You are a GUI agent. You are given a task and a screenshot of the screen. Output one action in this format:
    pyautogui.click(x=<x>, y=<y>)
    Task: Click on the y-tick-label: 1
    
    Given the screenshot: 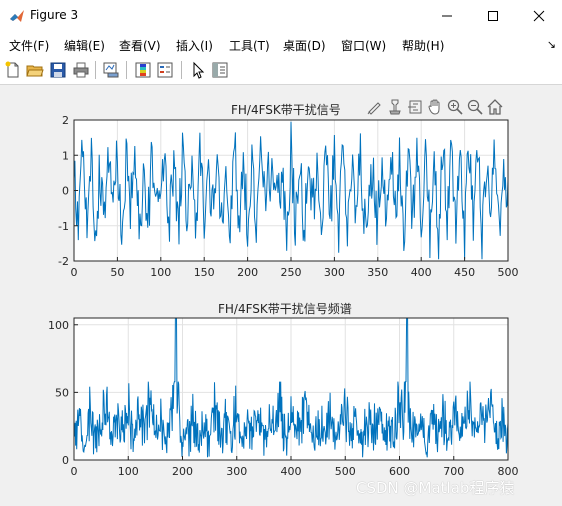 What is the action you would take?
    pyautogui.click(x=65, y=155)
    